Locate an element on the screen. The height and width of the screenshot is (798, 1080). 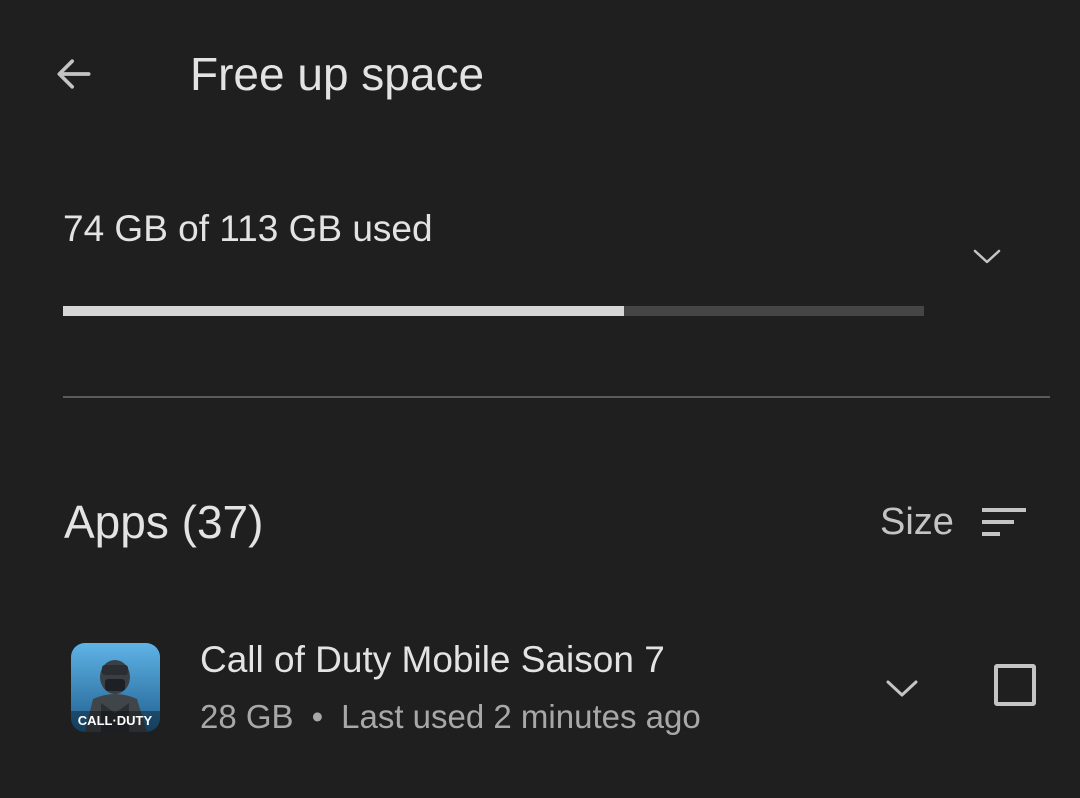
storage-expand-button is located at coordinates (987, 256).